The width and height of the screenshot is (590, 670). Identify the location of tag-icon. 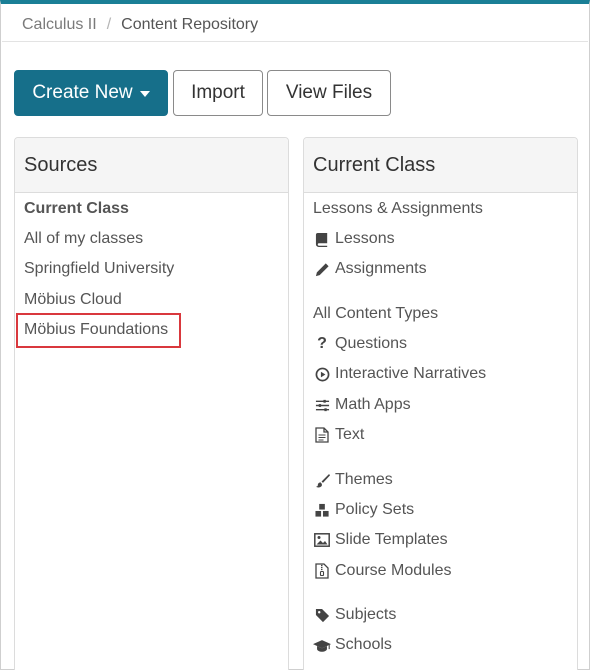
(322, 615).